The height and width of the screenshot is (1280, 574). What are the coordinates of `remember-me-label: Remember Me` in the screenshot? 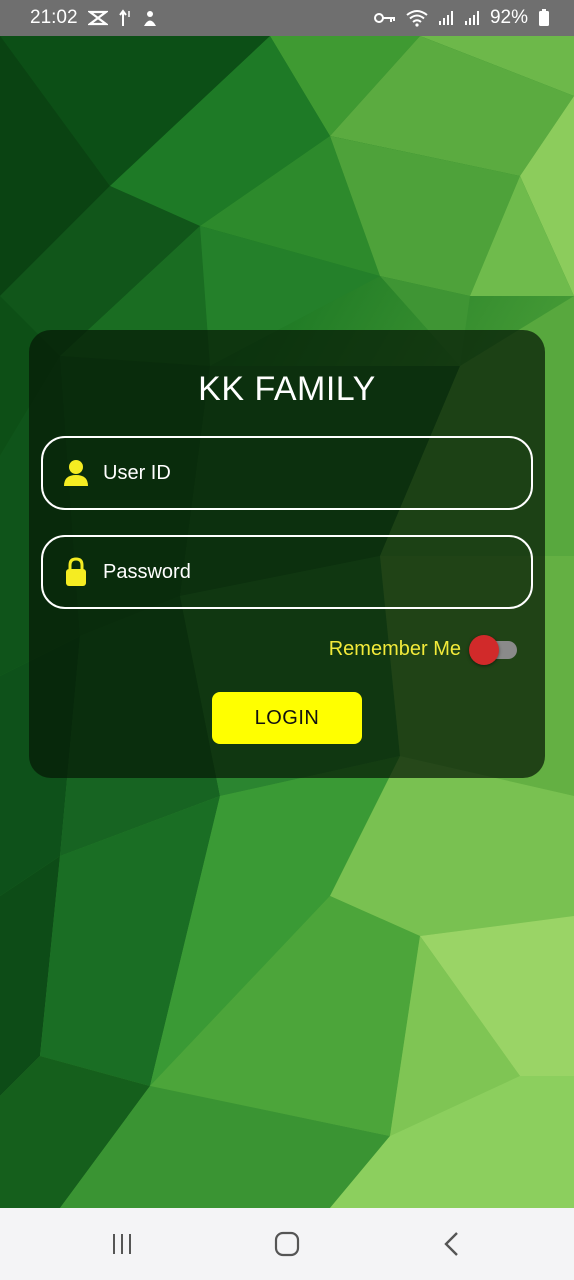 It's located at (394, 648).